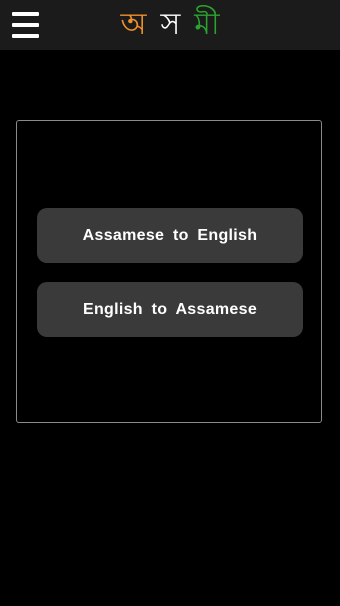 The width and height of the screenshot is (340, 606). I want to click on app-title: অ স মী, so click(170, 25).